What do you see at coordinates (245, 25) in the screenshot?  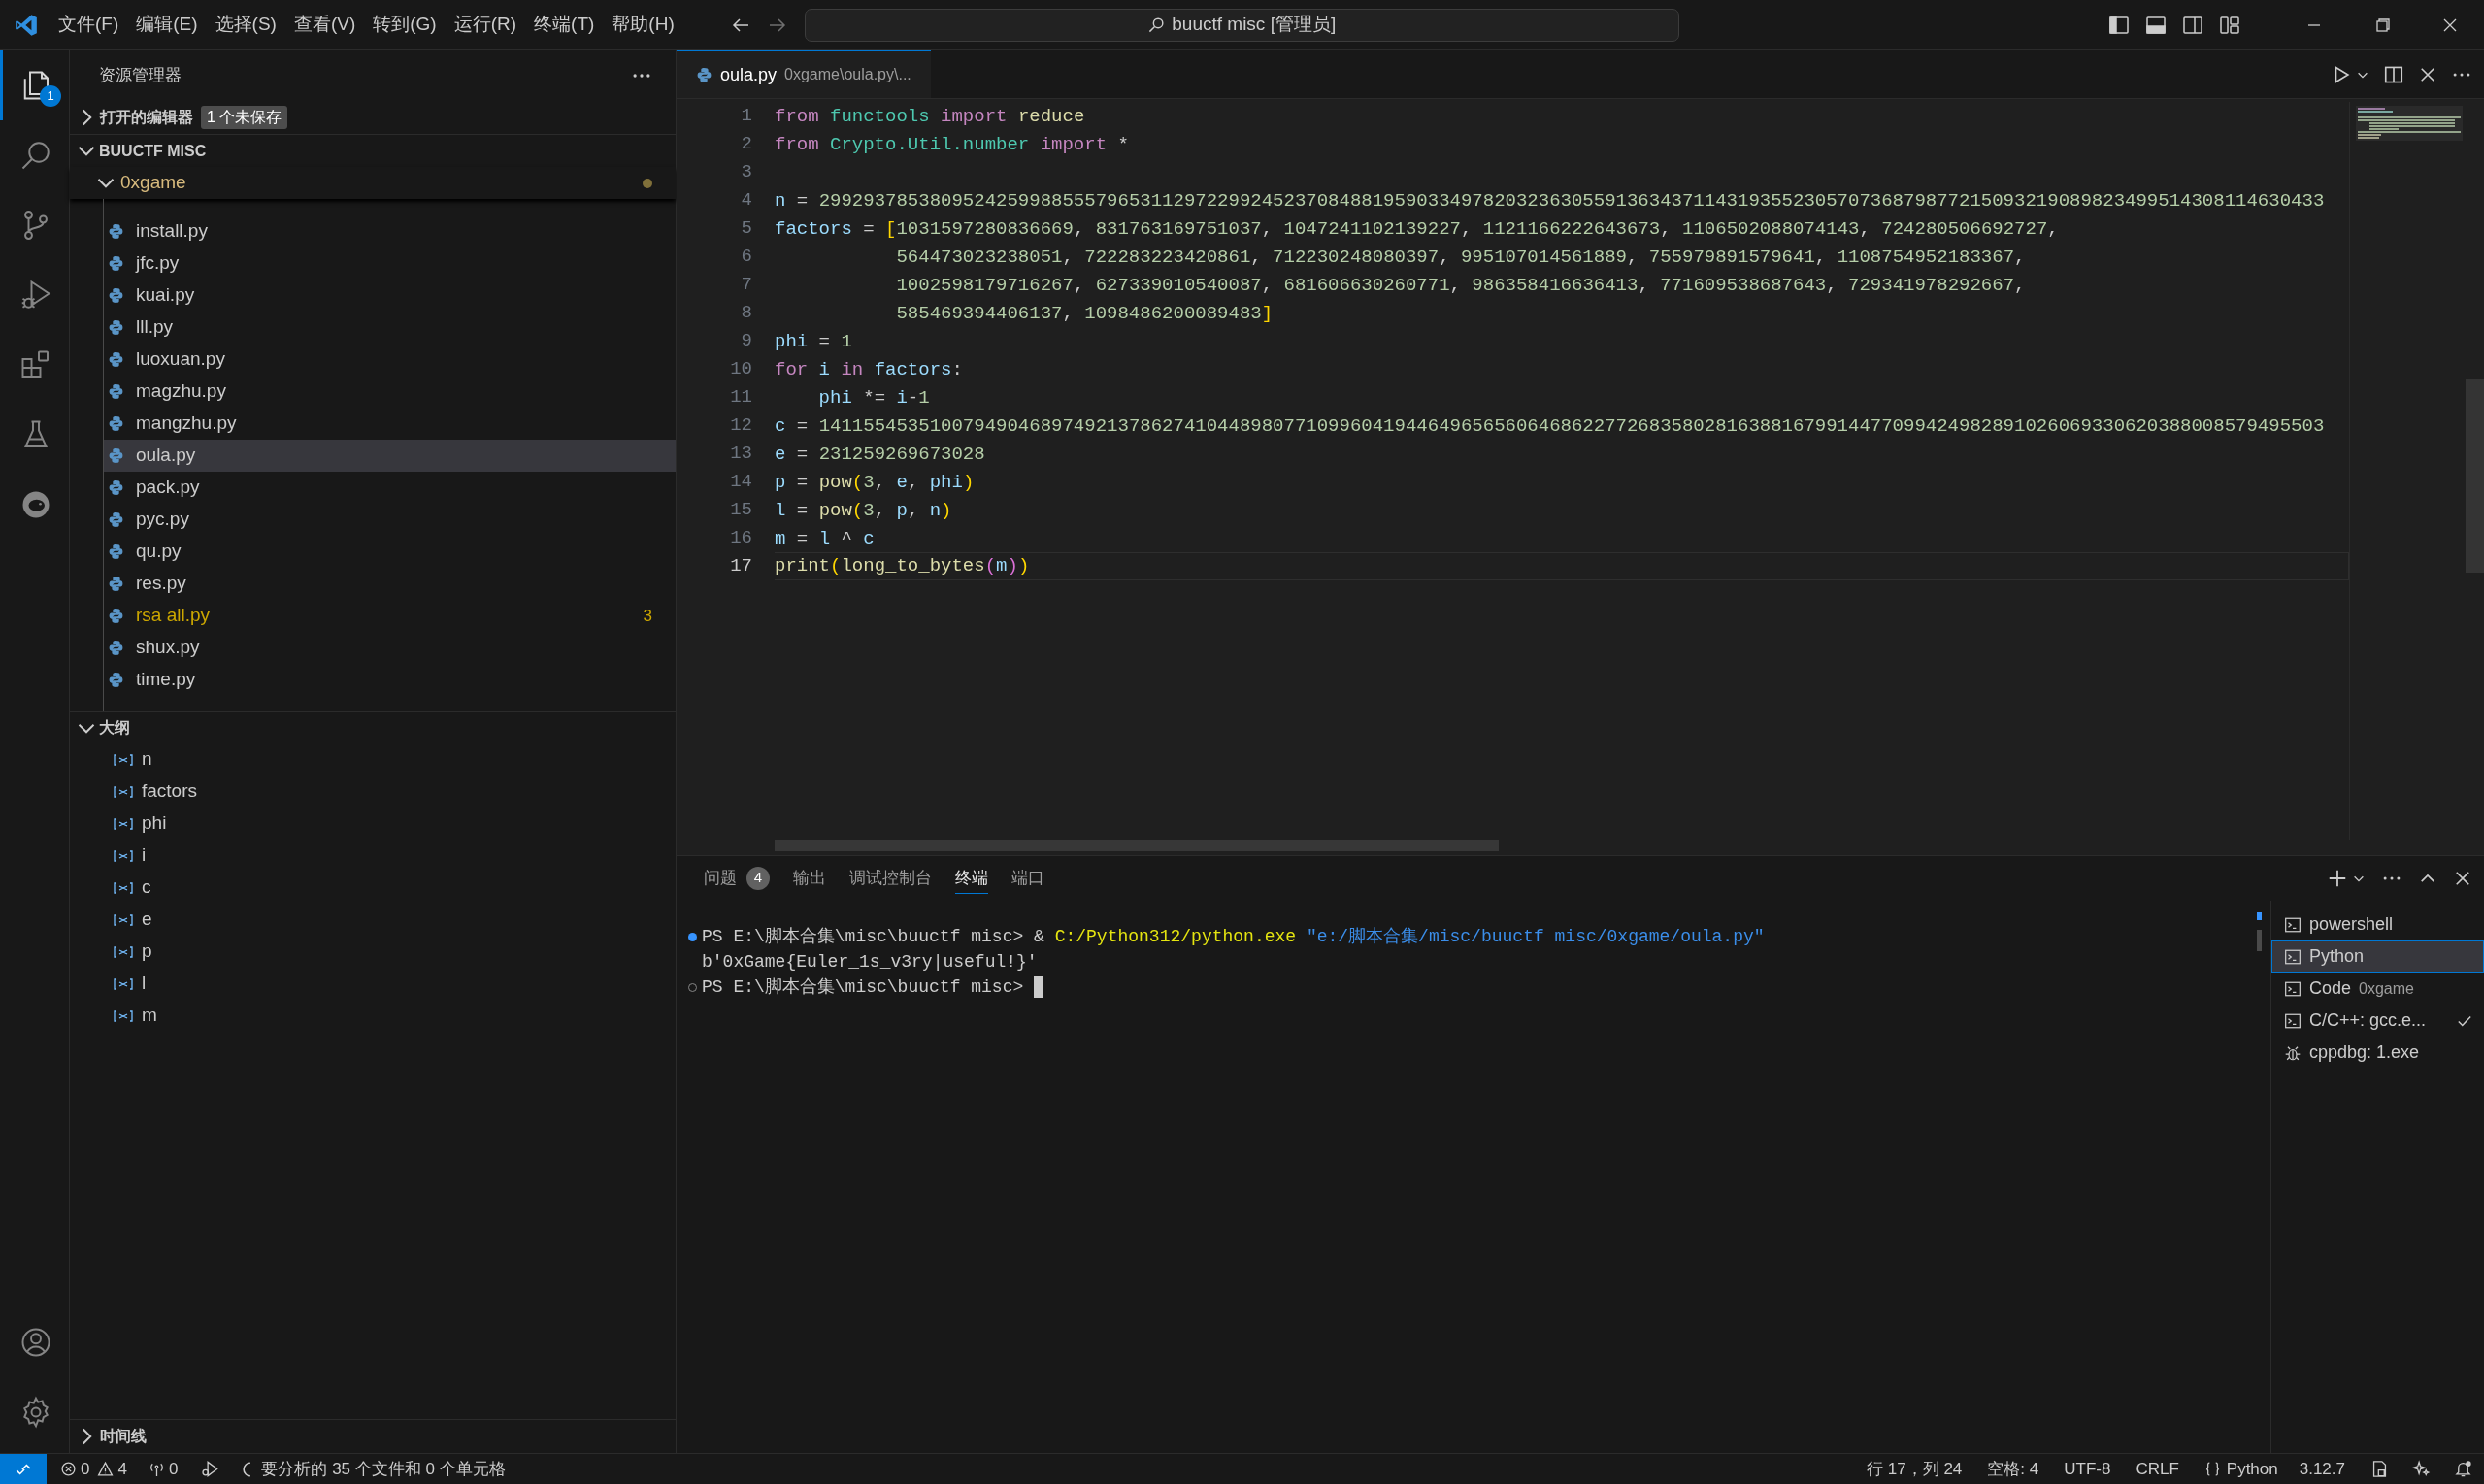 I see `menu-item: 选择(S)` at bounding box center [245, 25].